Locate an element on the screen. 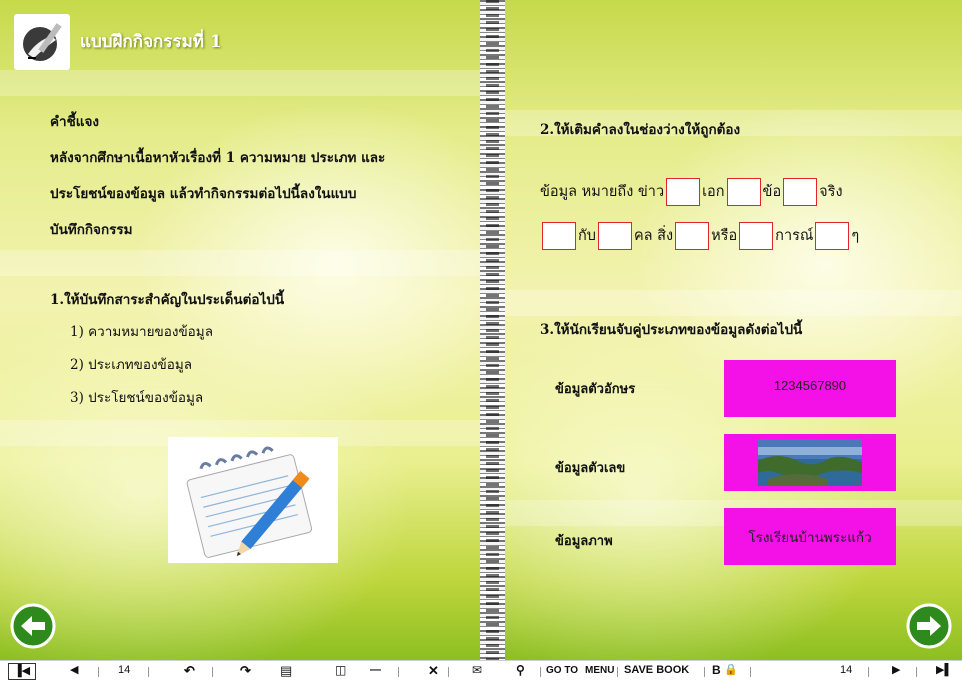 The image size is (962, 680). redo-icon: ↷ is located at coordinates (245, 670).